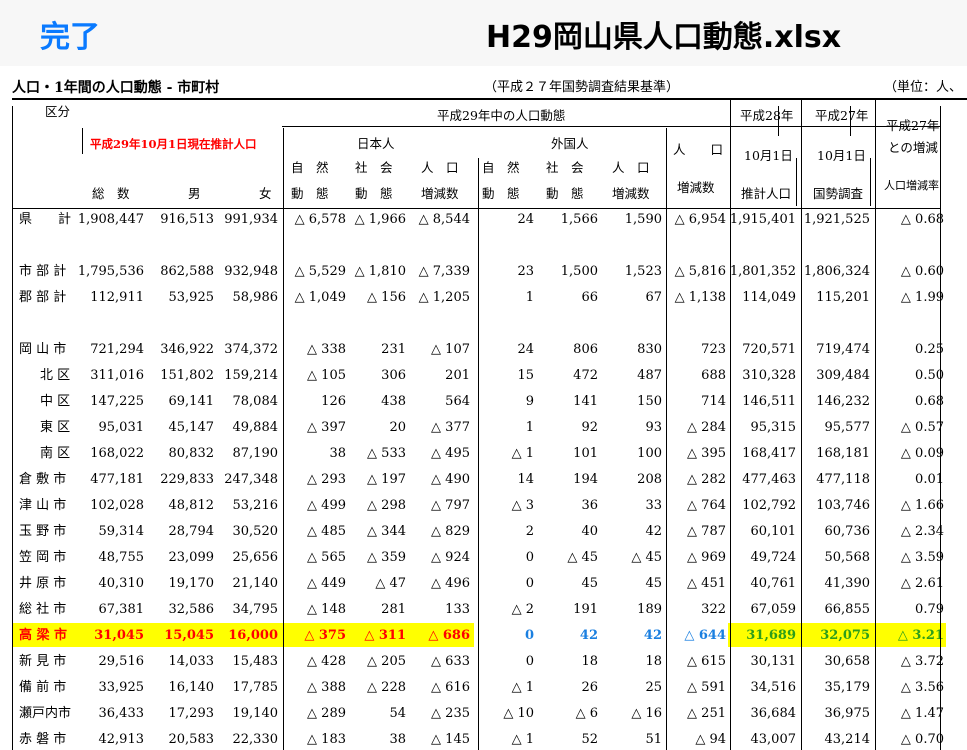 The width and height of the screenshot is (967, 750). Describe the element at coordinates (767, 115) in the screenshot. I see `header-h28-1: 平成28年` at that location.